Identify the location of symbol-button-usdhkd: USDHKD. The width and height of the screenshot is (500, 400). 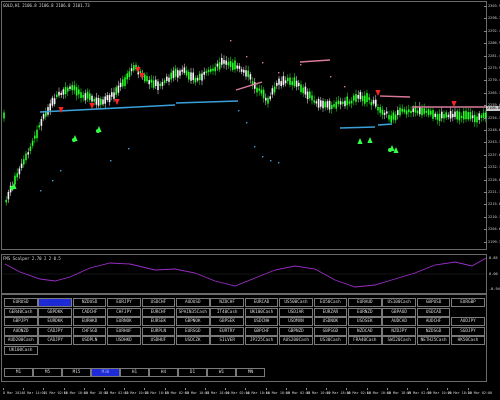
(124, 340).